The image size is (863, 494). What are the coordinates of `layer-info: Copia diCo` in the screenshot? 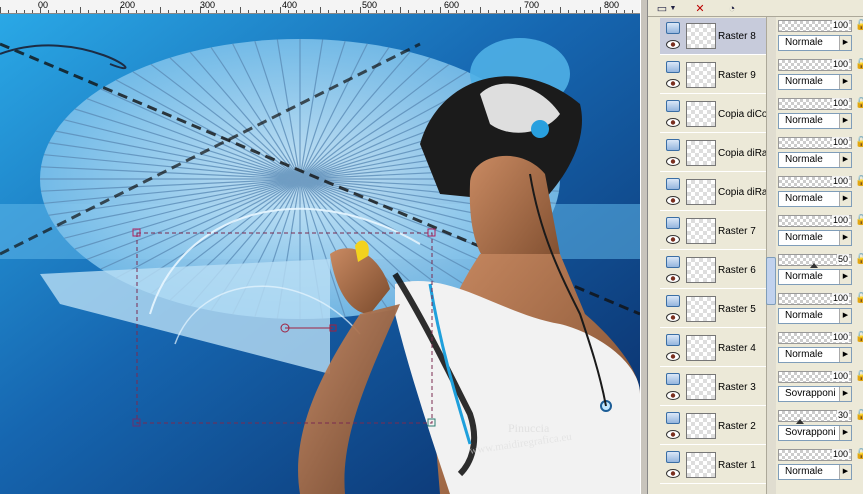 It's located at (713, 114).